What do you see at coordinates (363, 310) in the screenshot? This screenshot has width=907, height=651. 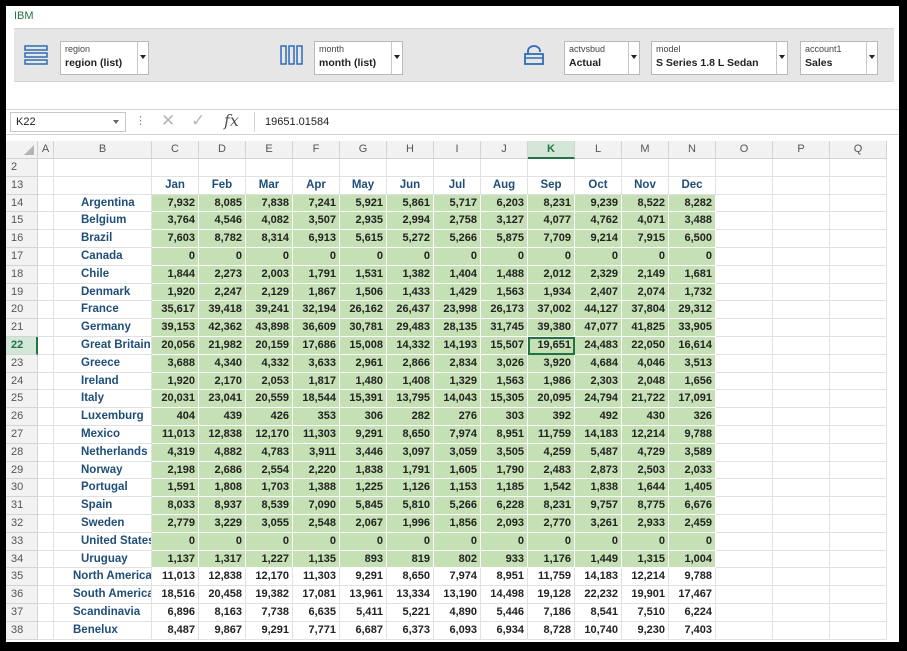 I see `value-cell: 26,162` at bounding box center [363, 310].